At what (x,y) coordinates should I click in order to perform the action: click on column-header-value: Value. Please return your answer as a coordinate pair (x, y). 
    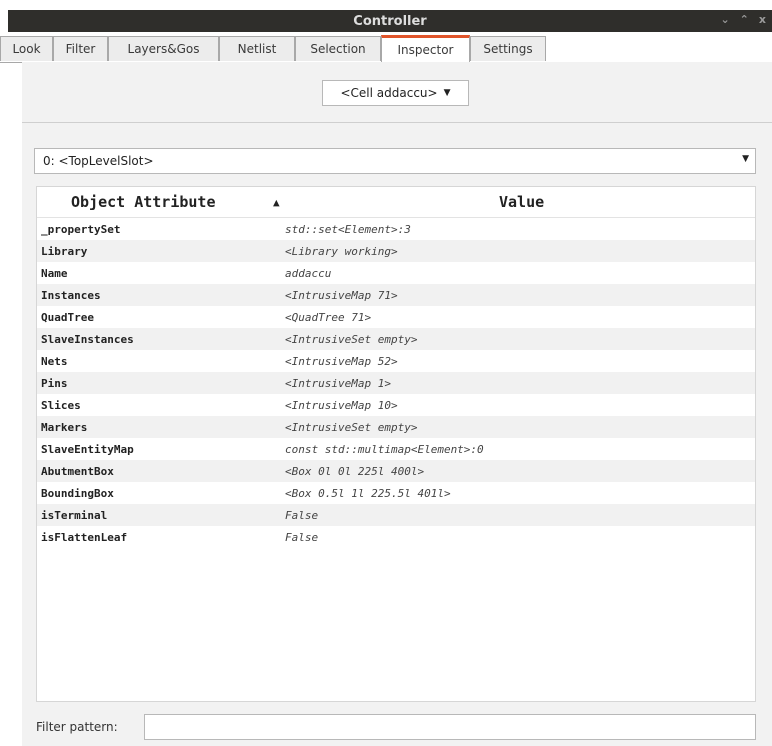
    Looking at the image, I should click on (521, 202).